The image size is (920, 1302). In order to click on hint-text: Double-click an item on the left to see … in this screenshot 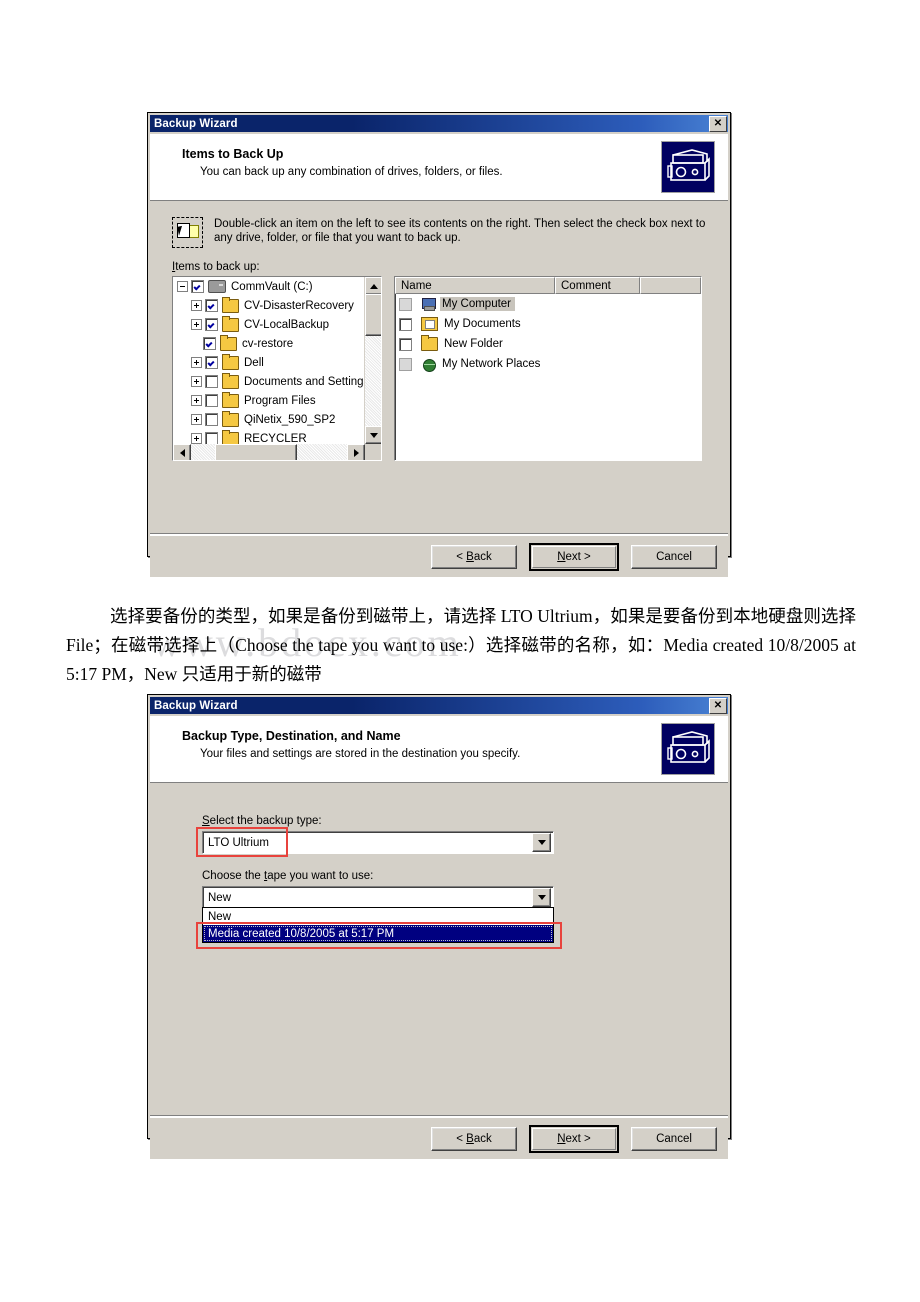, I will do `click(460, 231)`.